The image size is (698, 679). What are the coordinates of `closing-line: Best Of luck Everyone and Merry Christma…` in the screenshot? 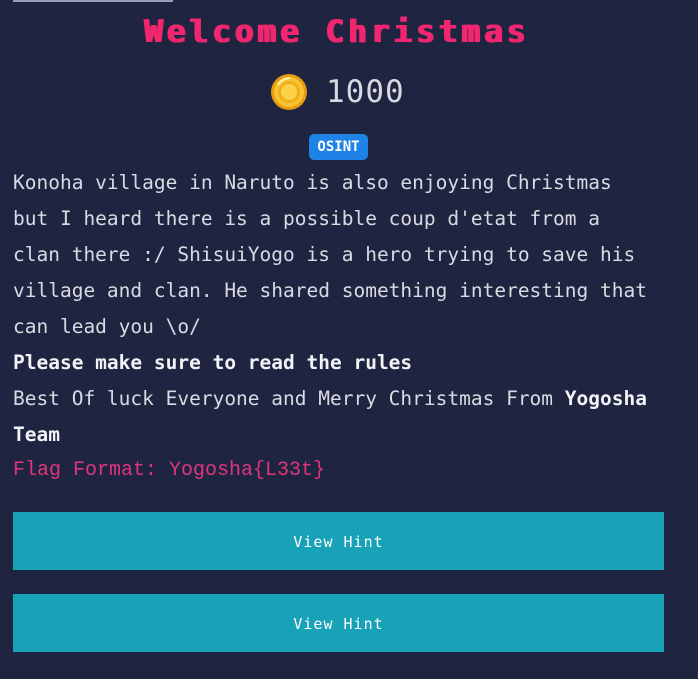 It's located at (348, 399).